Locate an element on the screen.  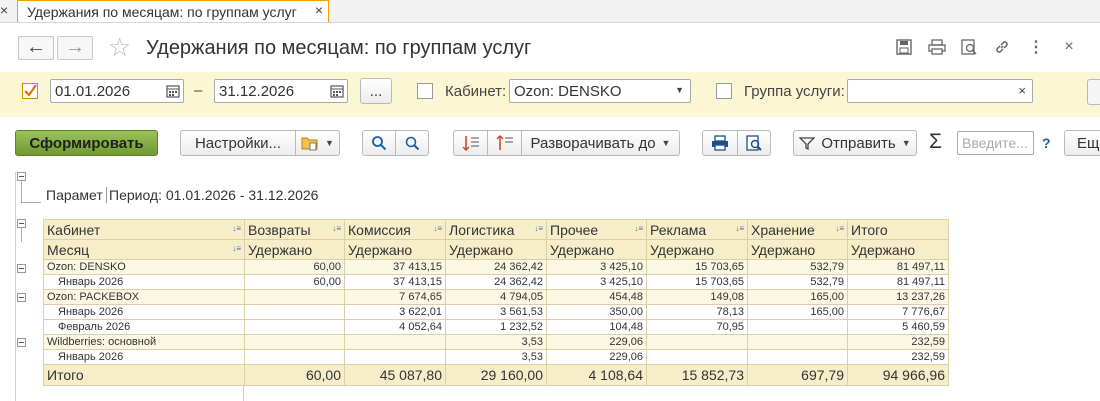
tab-report: Удержания по месяцам: по группам услуг × is located at coordinates (173, 11).